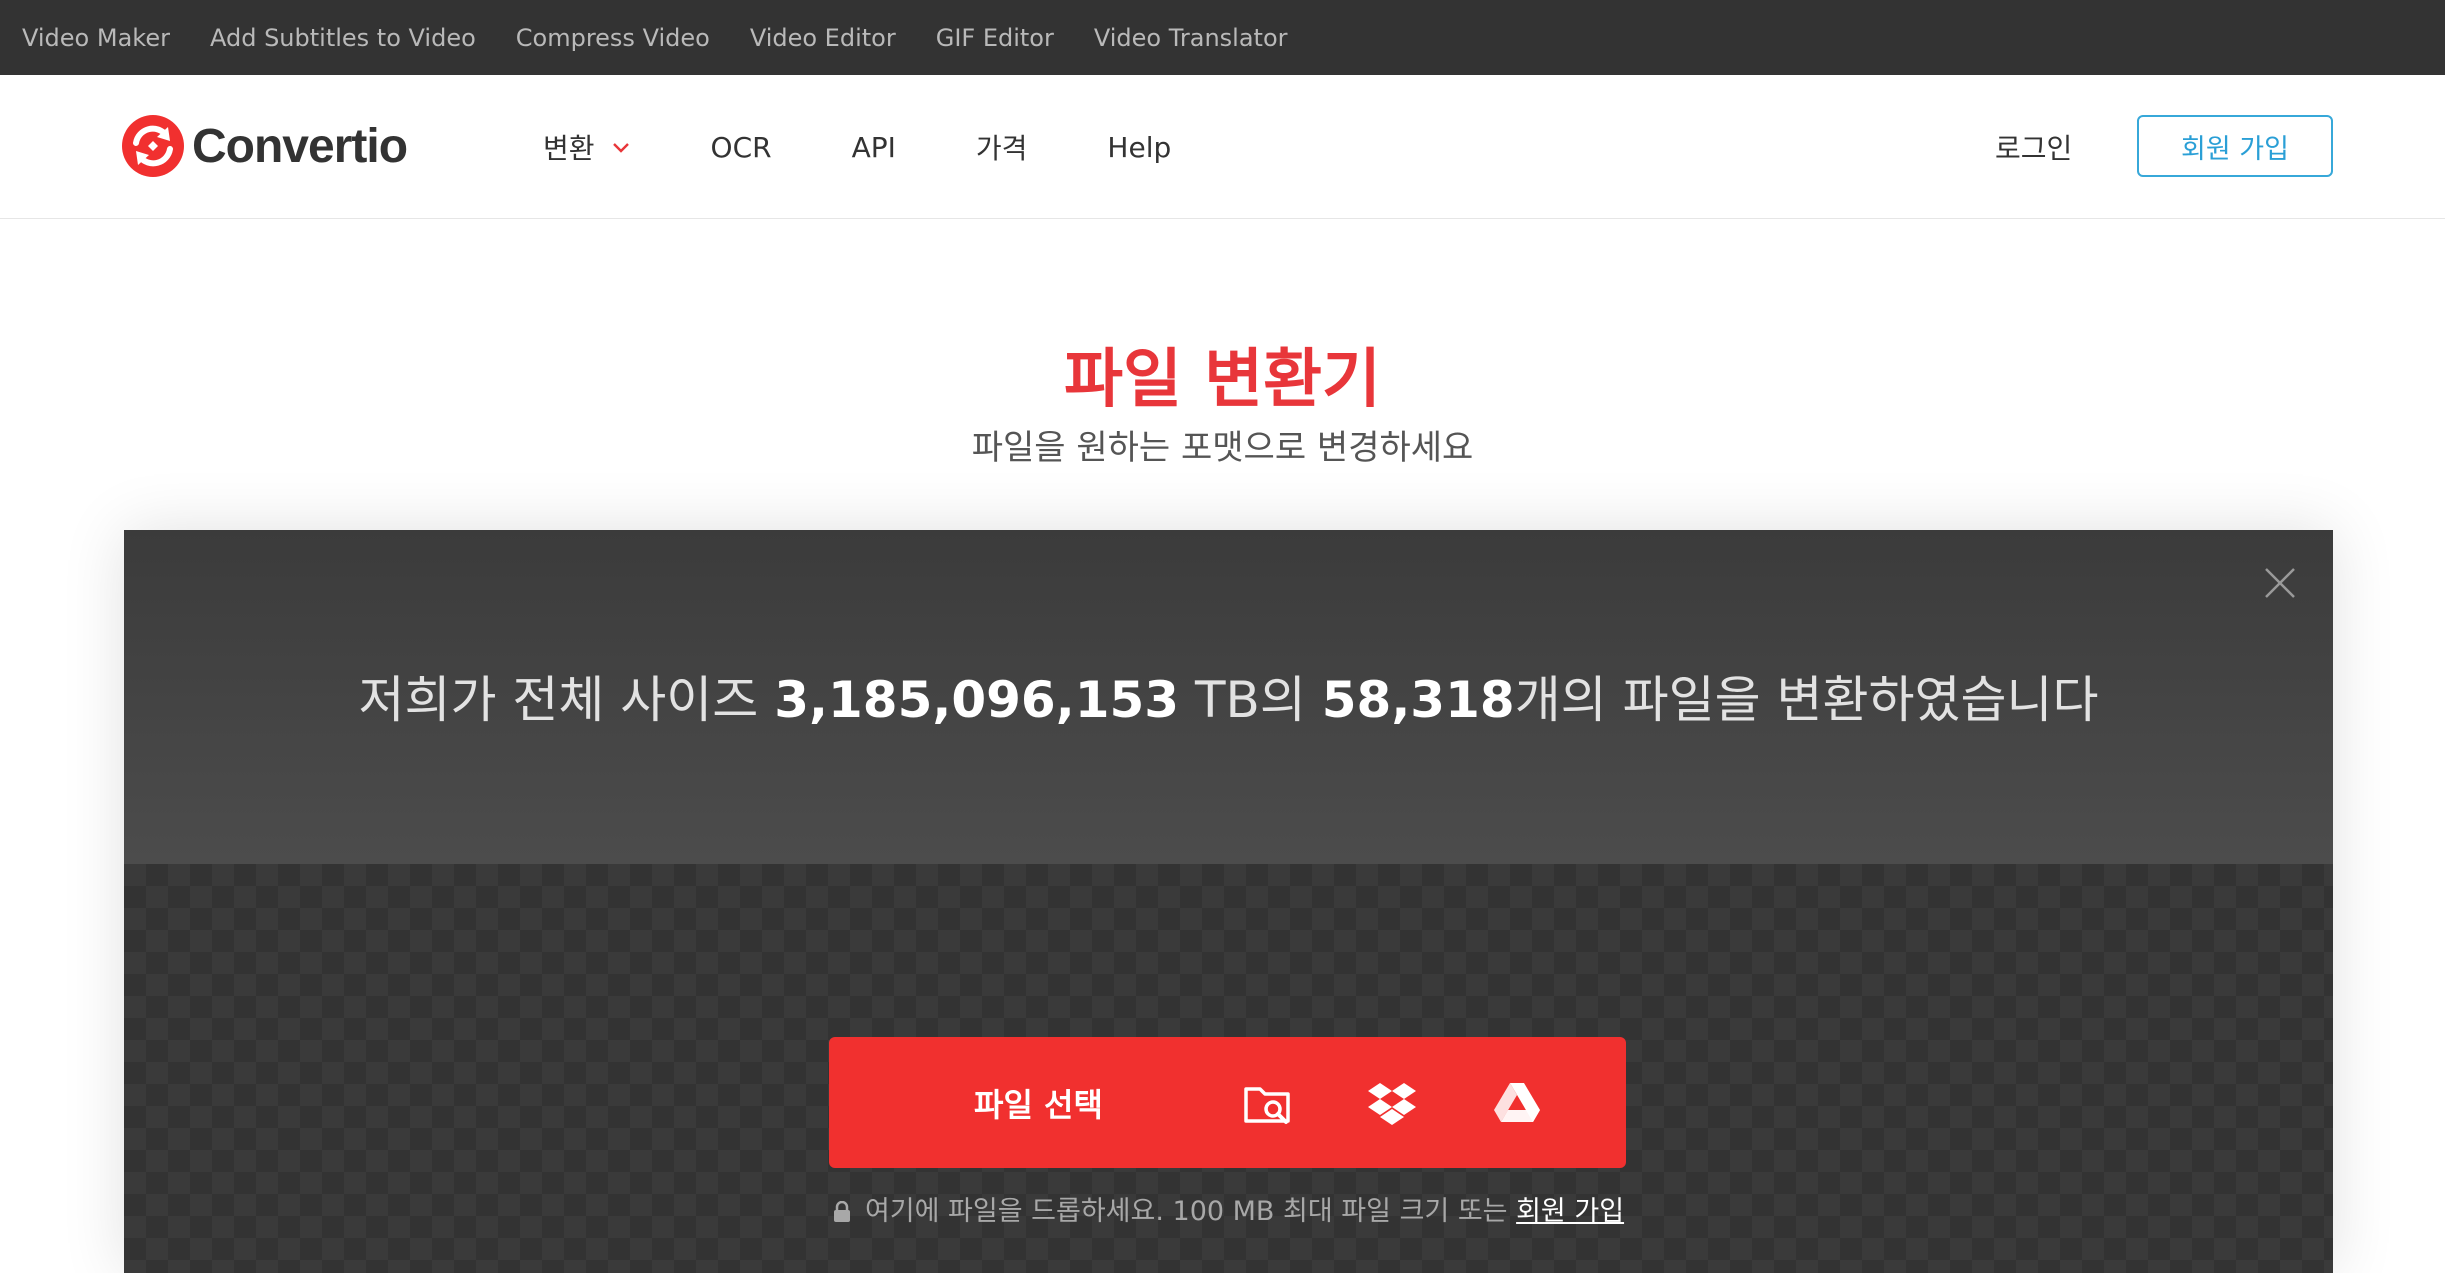 Image resolution: width=2445 pixels, height=1273 pixels. What do you see at coordinates (620, 148) in the screenshot?
I see `chevron-down-icon` at bounding box center [620, 148].